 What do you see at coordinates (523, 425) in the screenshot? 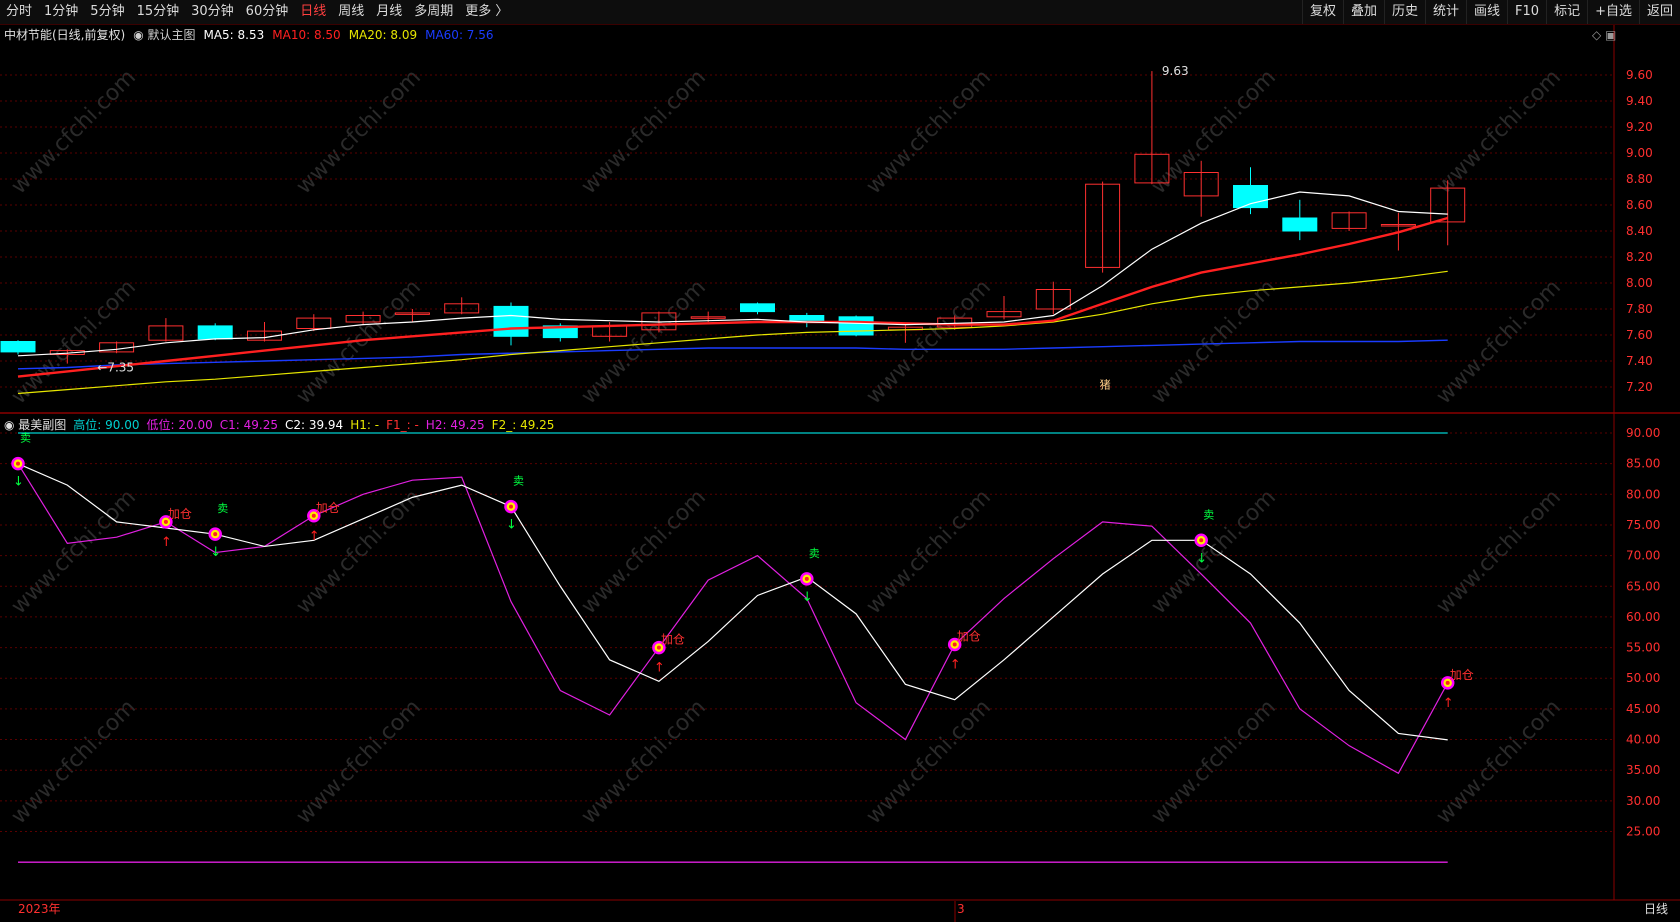
I see `sub-legend-7: F2_: 49.25` at bounding box center [523, 425].